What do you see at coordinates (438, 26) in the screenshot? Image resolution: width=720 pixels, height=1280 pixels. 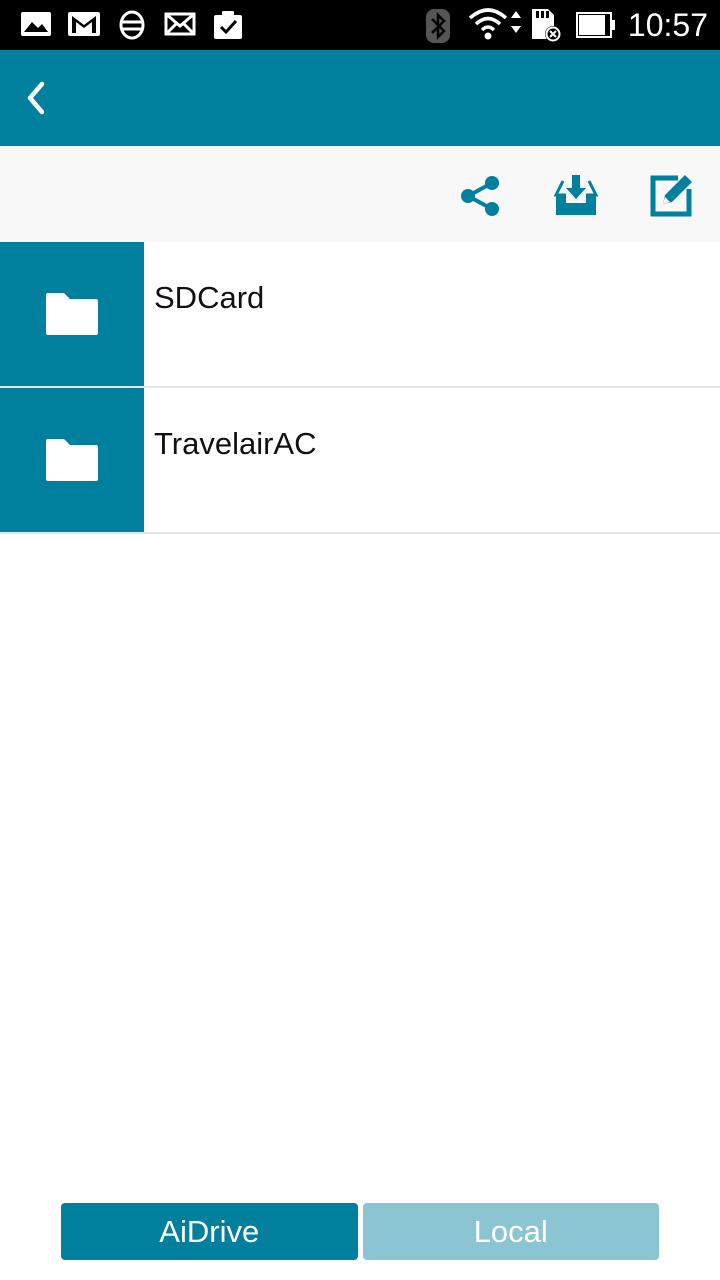 I see `bluetooth-icon` at bounding box center [438, 26].